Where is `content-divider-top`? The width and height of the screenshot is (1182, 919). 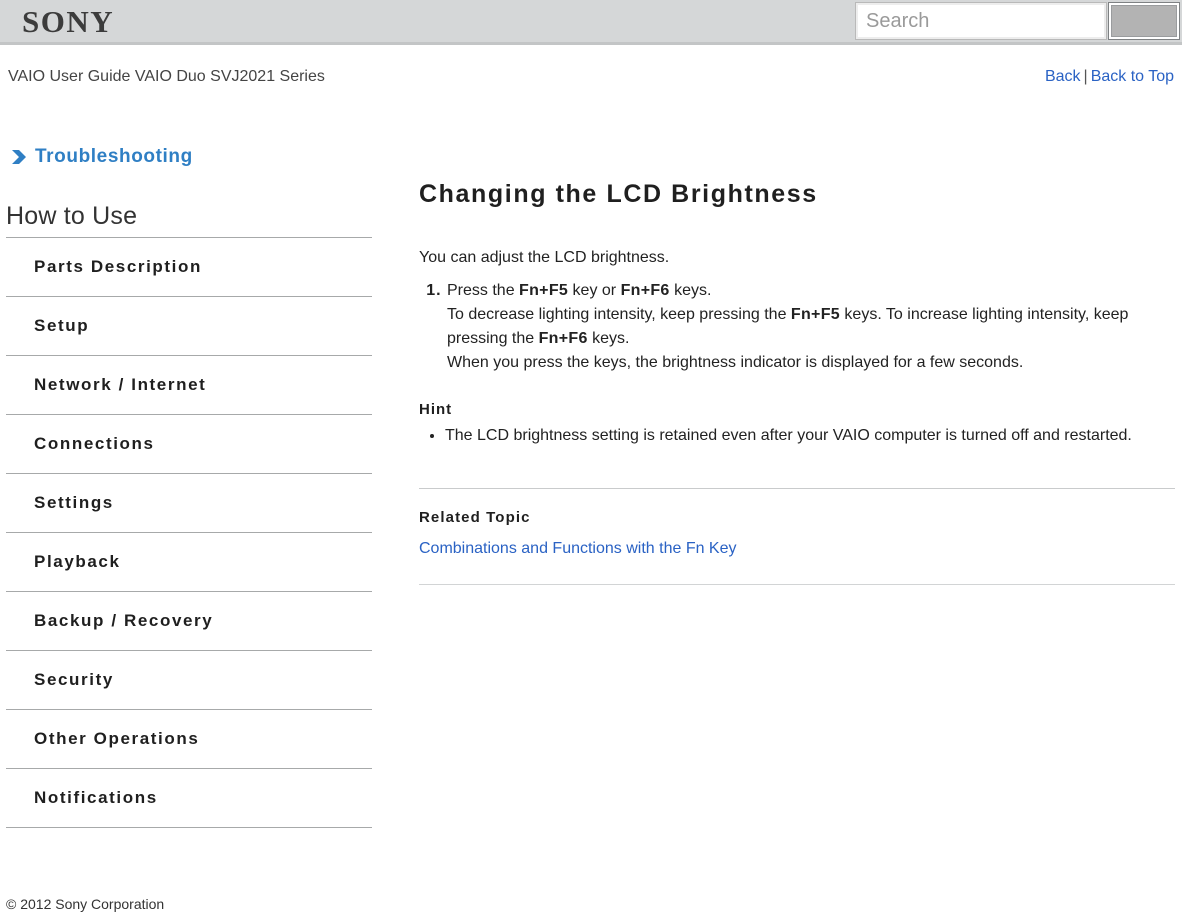 content-divider-top is located at coordinates (797, 488).